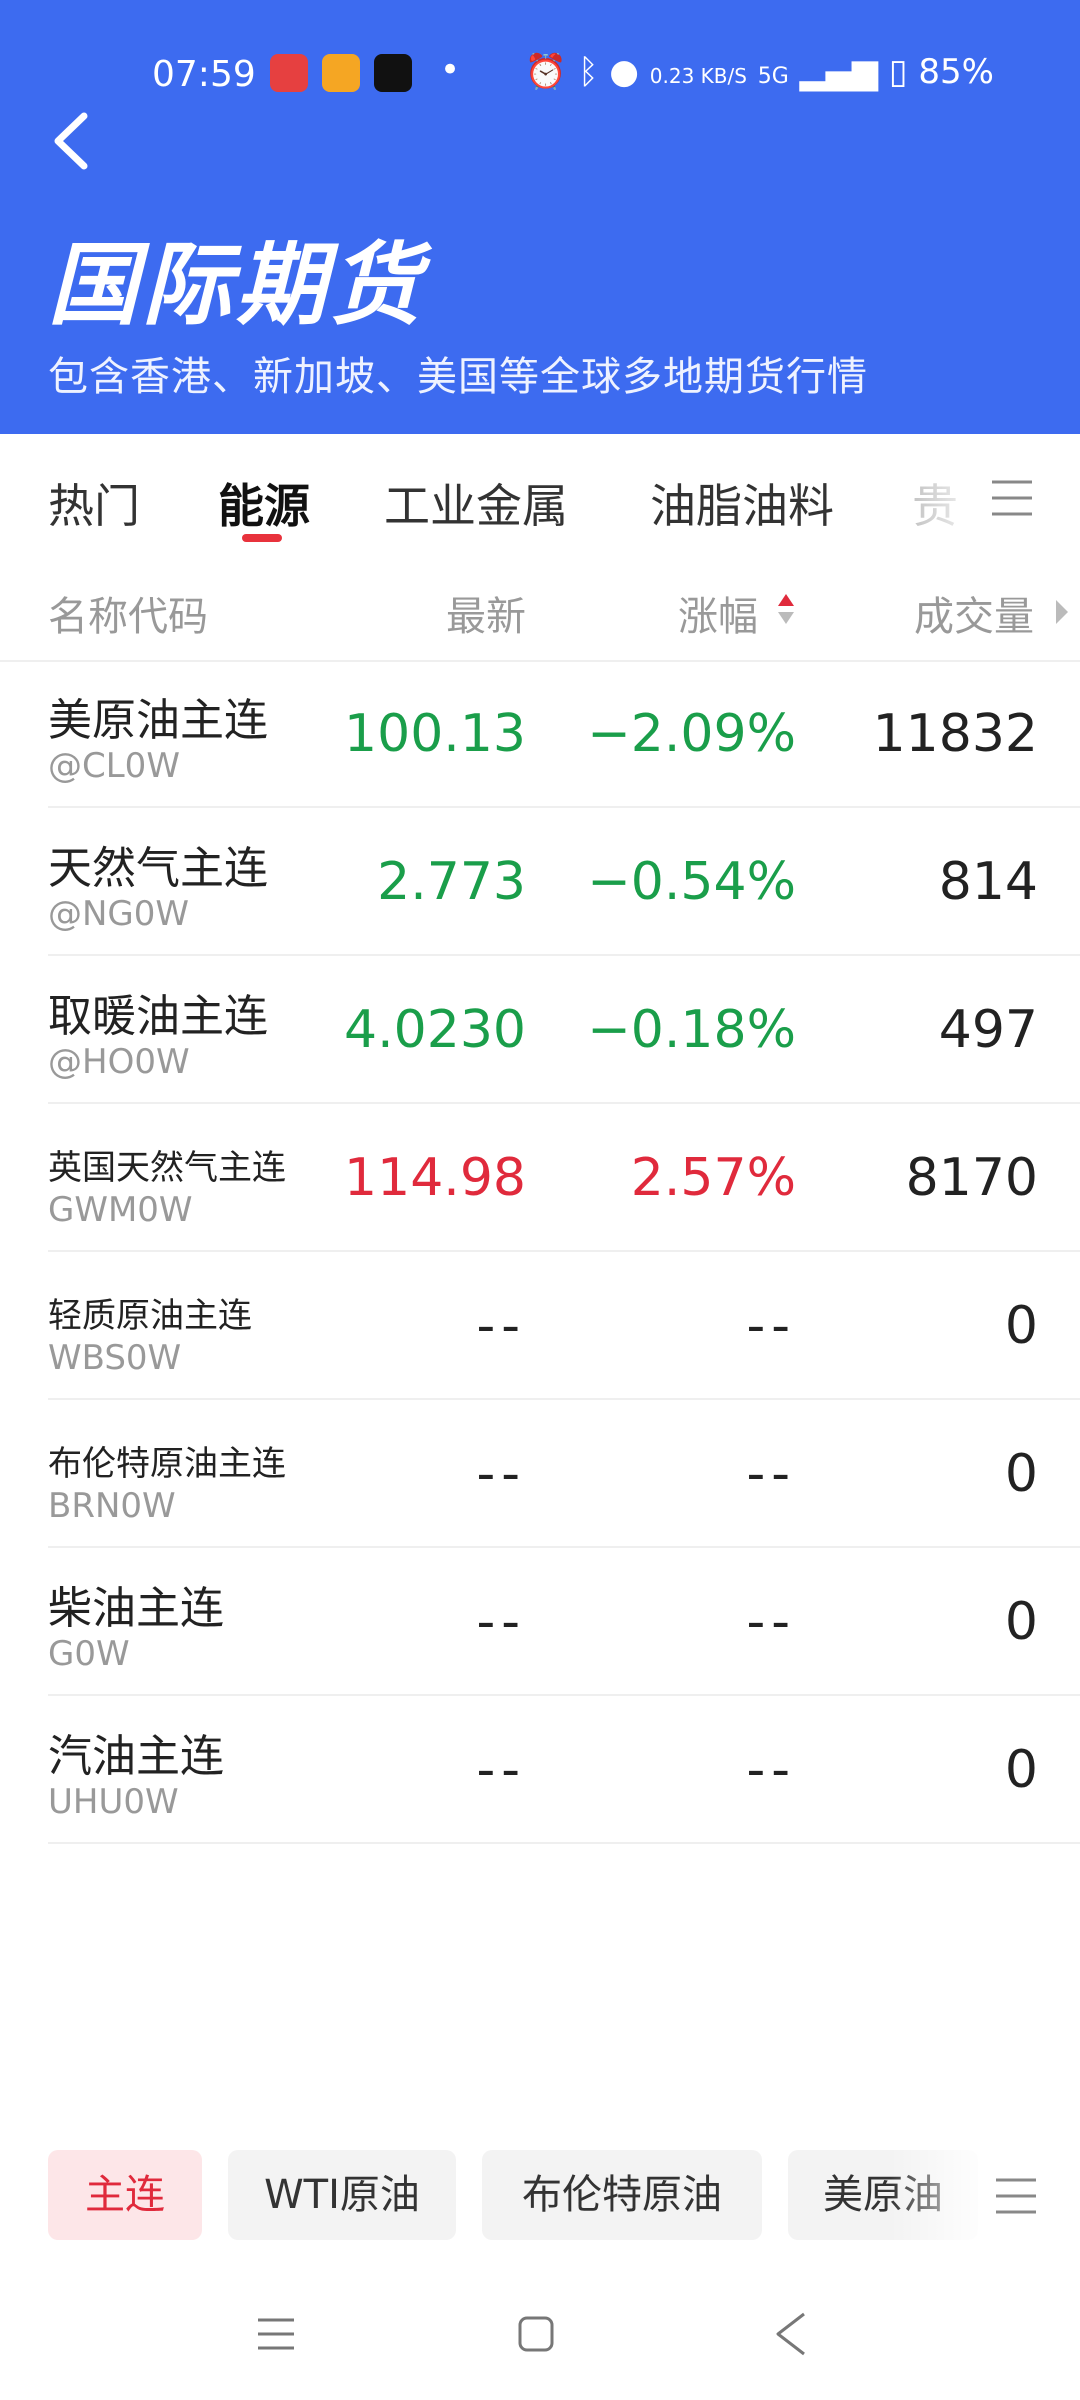 This screenshot has height=2400, width=1080. What do you see at coordinates (119, 914) in the screenshot?
I see `row-code: @NG0W` at bounding box center [119, 914].